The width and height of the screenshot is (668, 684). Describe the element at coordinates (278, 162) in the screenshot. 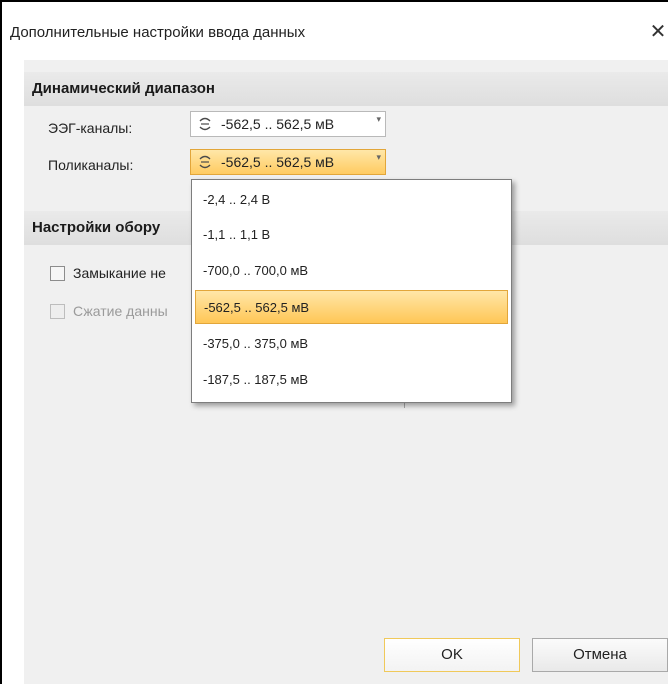

I see `poly-range-value: -562,5 .. 562,5 мВ` at that location.